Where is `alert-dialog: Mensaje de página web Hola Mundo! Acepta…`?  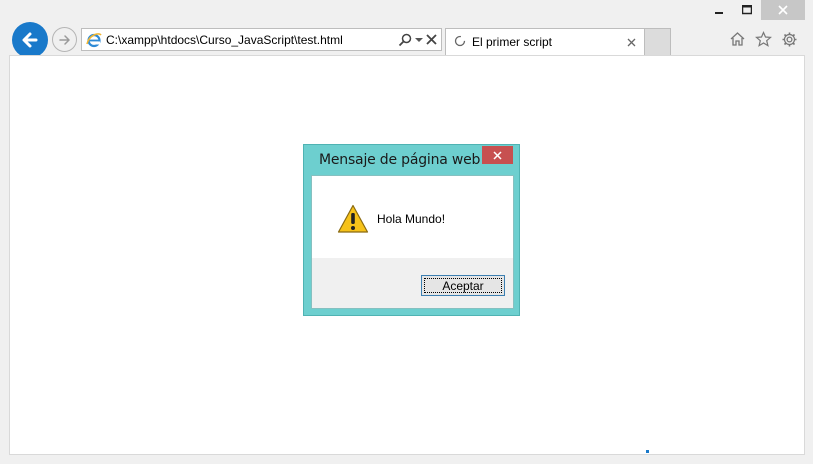 alert-dialog: Mensaje de página web Hola Mundo! Acepta… is located at coordinates (411, 230).